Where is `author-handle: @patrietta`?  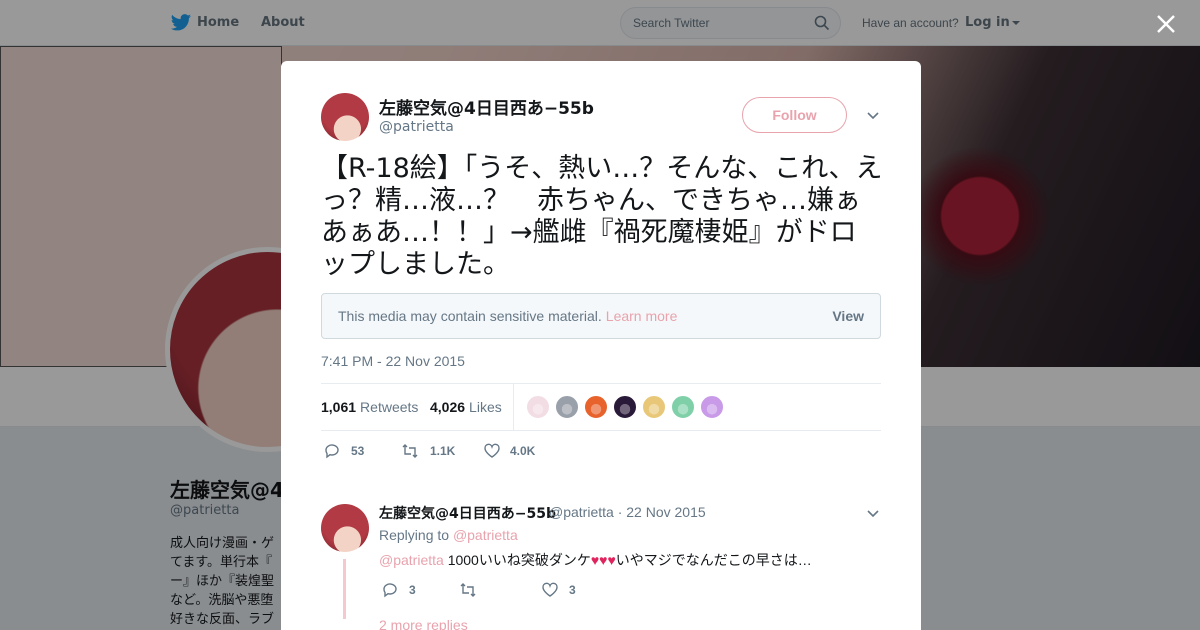 author-handle: @patrietta is located at coordinates (416, 127).